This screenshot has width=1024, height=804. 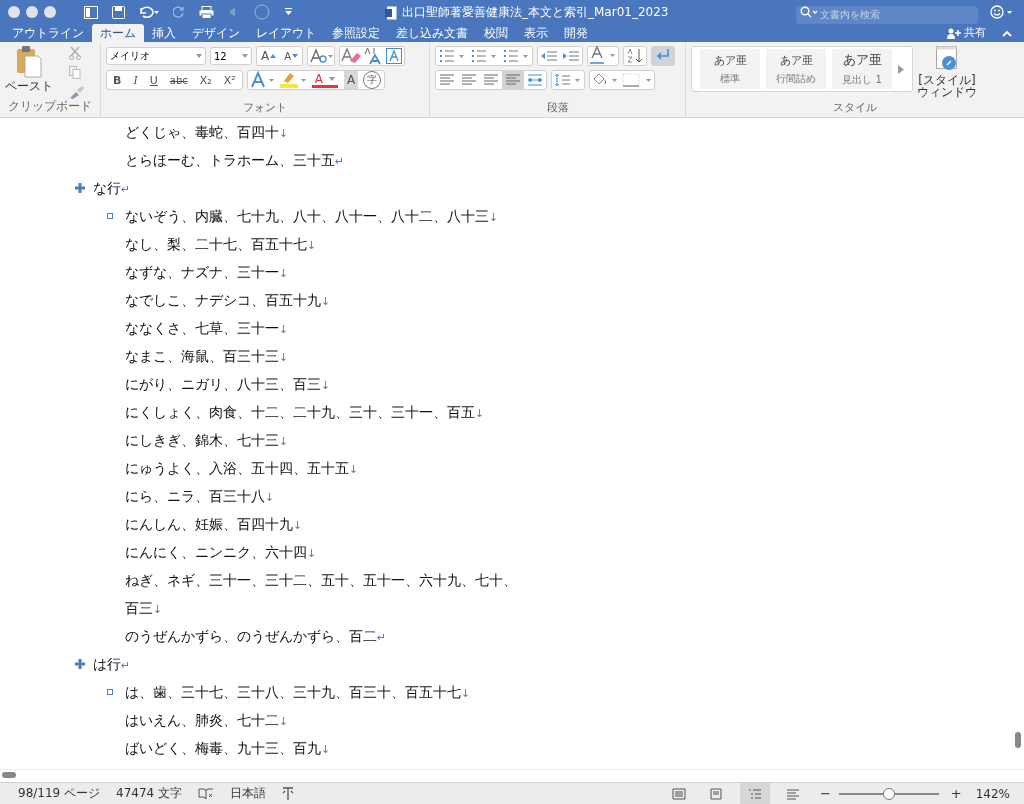 I want to click on search-icon, so click(x=809, y=12).